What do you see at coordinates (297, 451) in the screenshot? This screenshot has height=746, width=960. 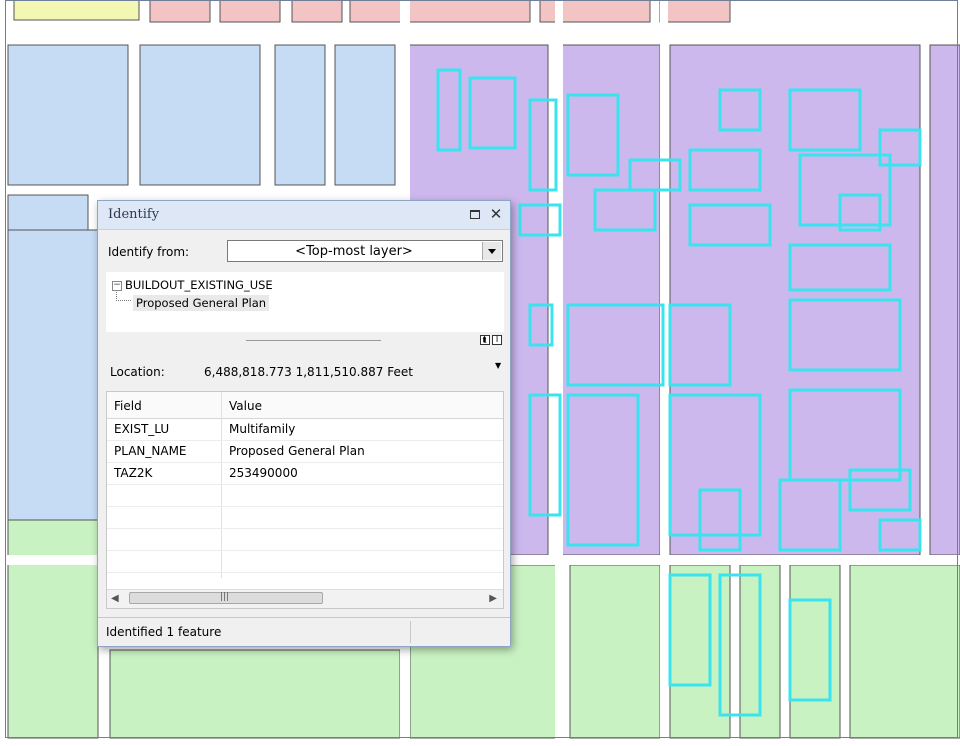 I see `row-value: Proposed General Plan` at bounding box center [297, 451].